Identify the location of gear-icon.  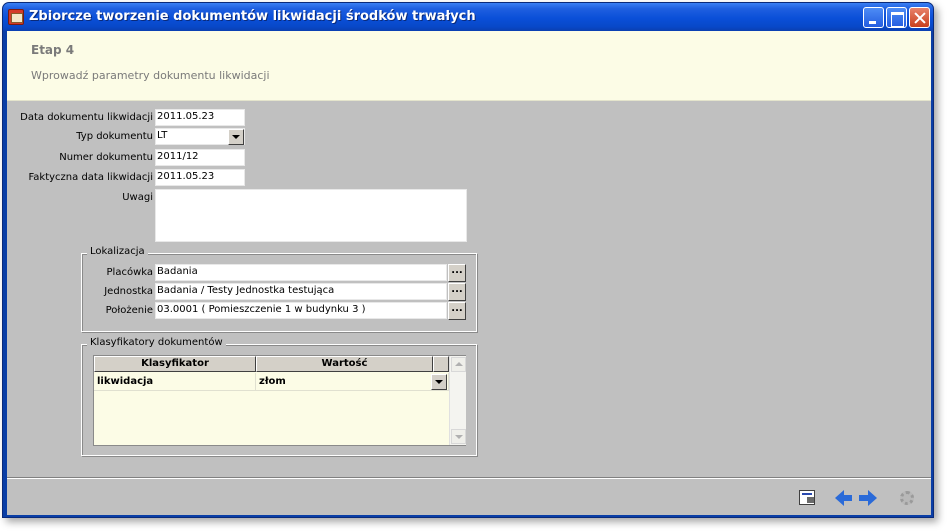
(907, 498).